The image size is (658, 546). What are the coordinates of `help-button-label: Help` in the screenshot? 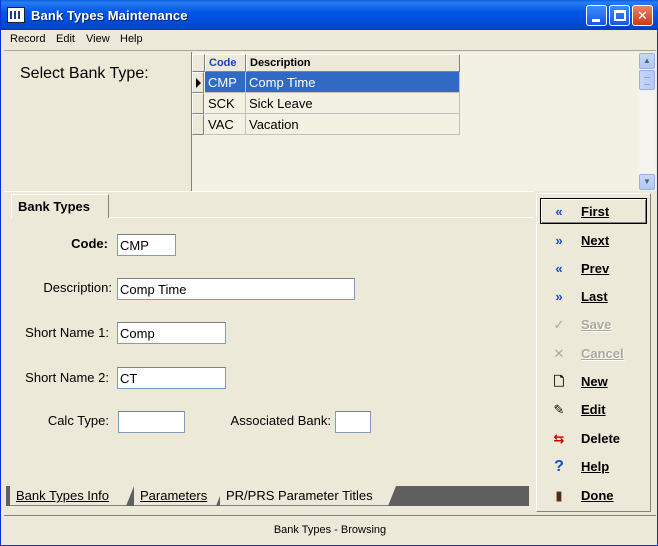 It's located at (595, 466).